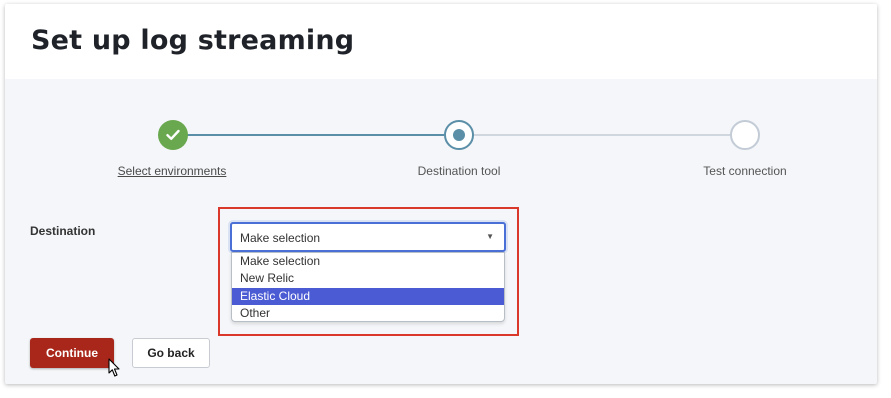 The height and width of the screenshot is (398, 891). I want to click on step-upcoming-marker, so click(745, 135).